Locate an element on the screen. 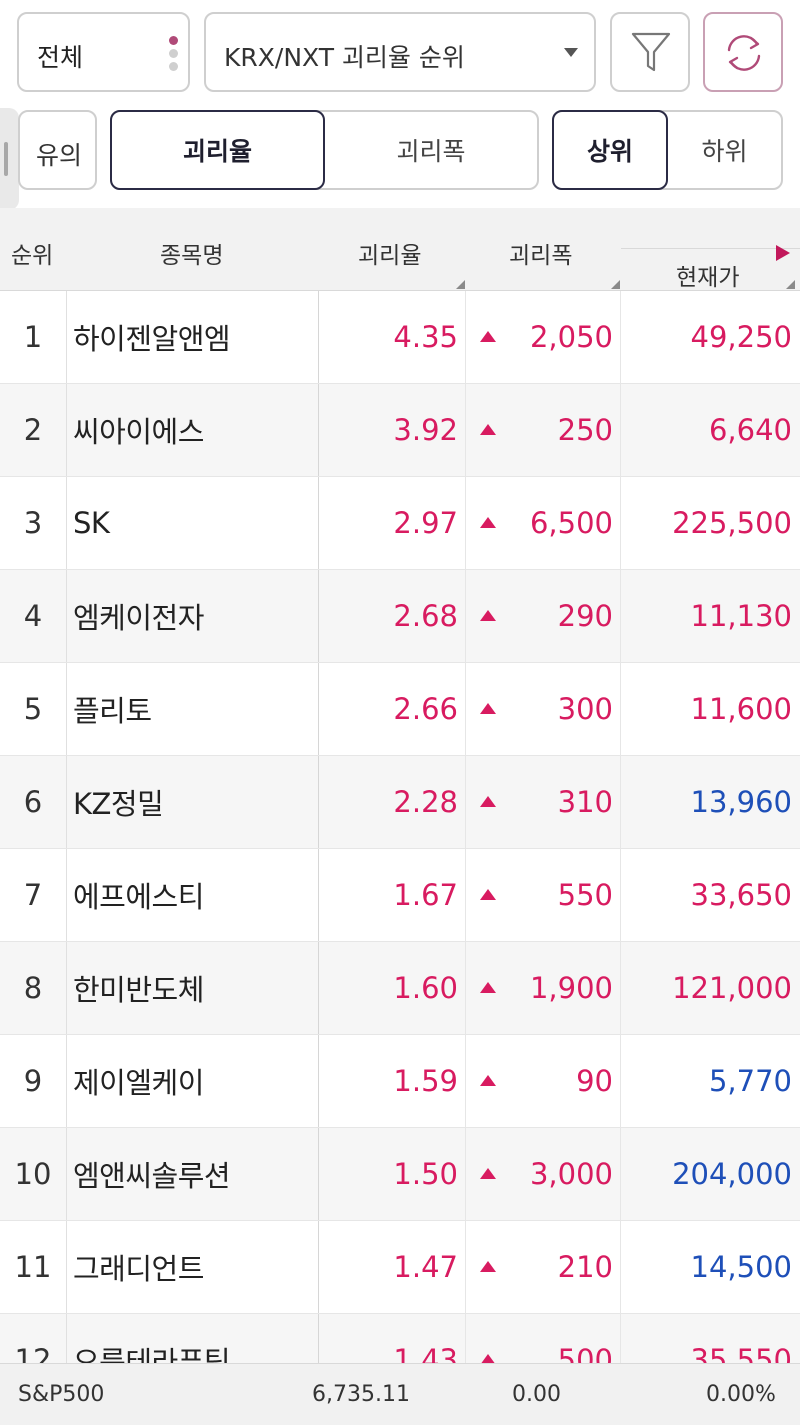  tab-top: 상위 is located at coordinates (610, 150).